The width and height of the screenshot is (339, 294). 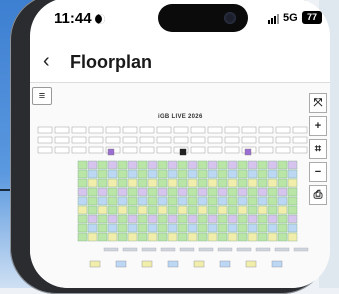 I want to click on menu-icon: ≡, so click(x=42, y=96).